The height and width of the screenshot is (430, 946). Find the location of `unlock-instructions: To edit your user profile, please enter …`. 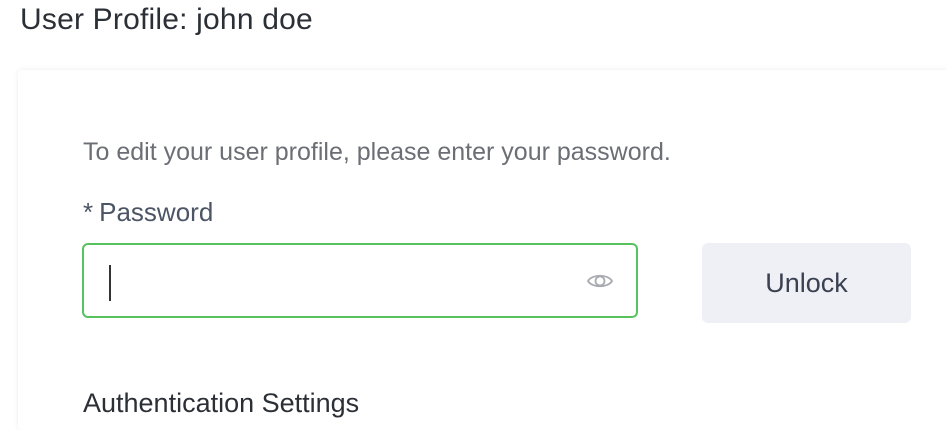

unlock-instructions: To edit your user profile, please enter … is located at coordinates (377, 152).